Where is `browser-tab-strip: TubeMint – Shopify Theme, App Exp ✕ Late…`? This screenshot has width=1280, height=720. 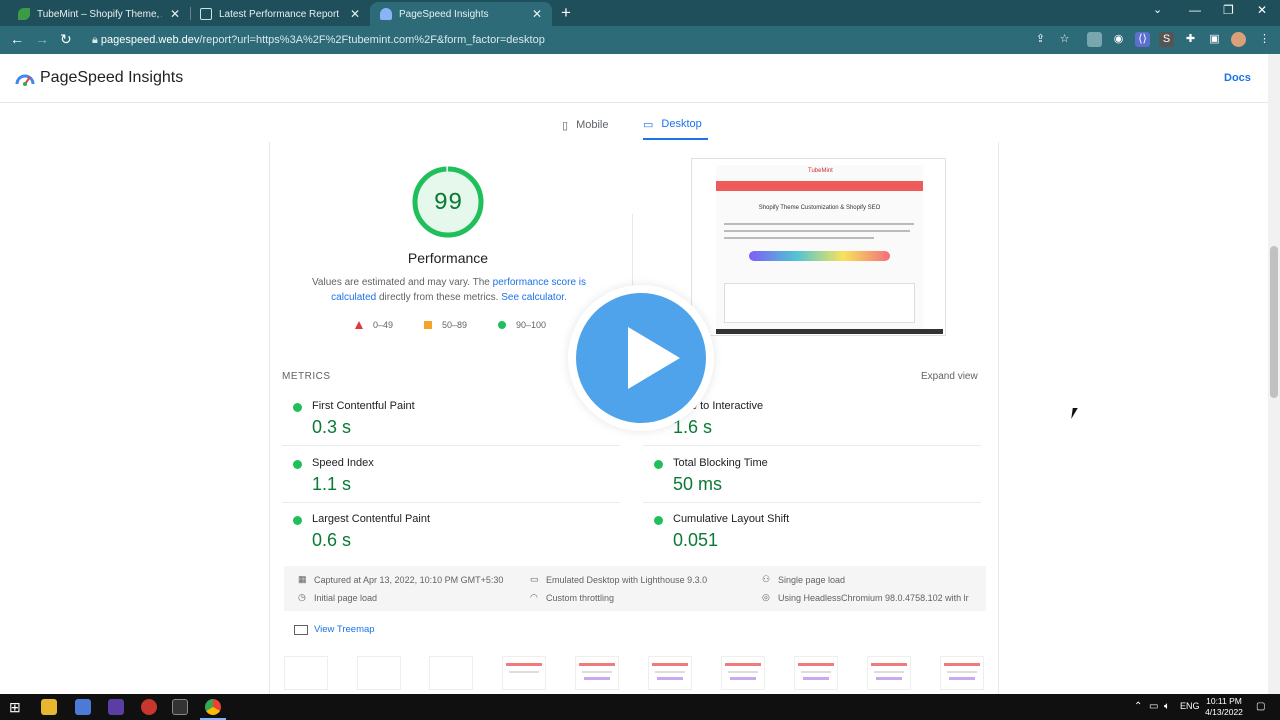 browser-tab-strip: TubeMint – Shopify Theme, App Exp ✕ Late… is located at coordinates (640, 13).